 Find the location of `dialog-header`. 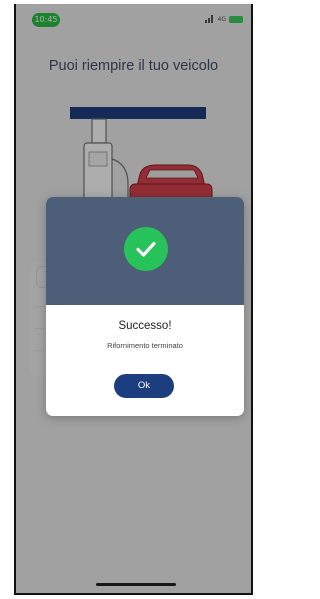

dialog-header is located at coordinates (145, 251).